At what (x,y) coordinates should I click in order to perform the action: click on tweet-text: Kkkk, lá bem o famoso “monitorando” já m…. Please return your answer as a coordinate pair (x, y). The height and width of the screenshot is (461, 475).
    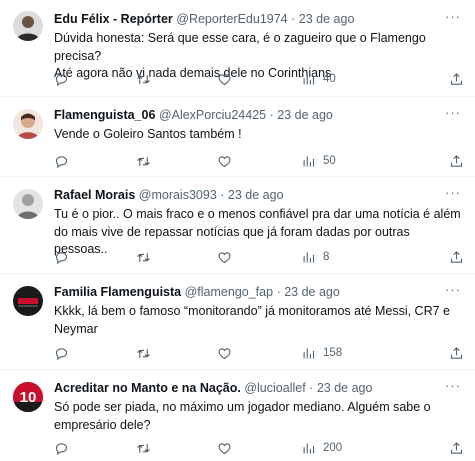
    Looking at the image, I should click on (258, 320).